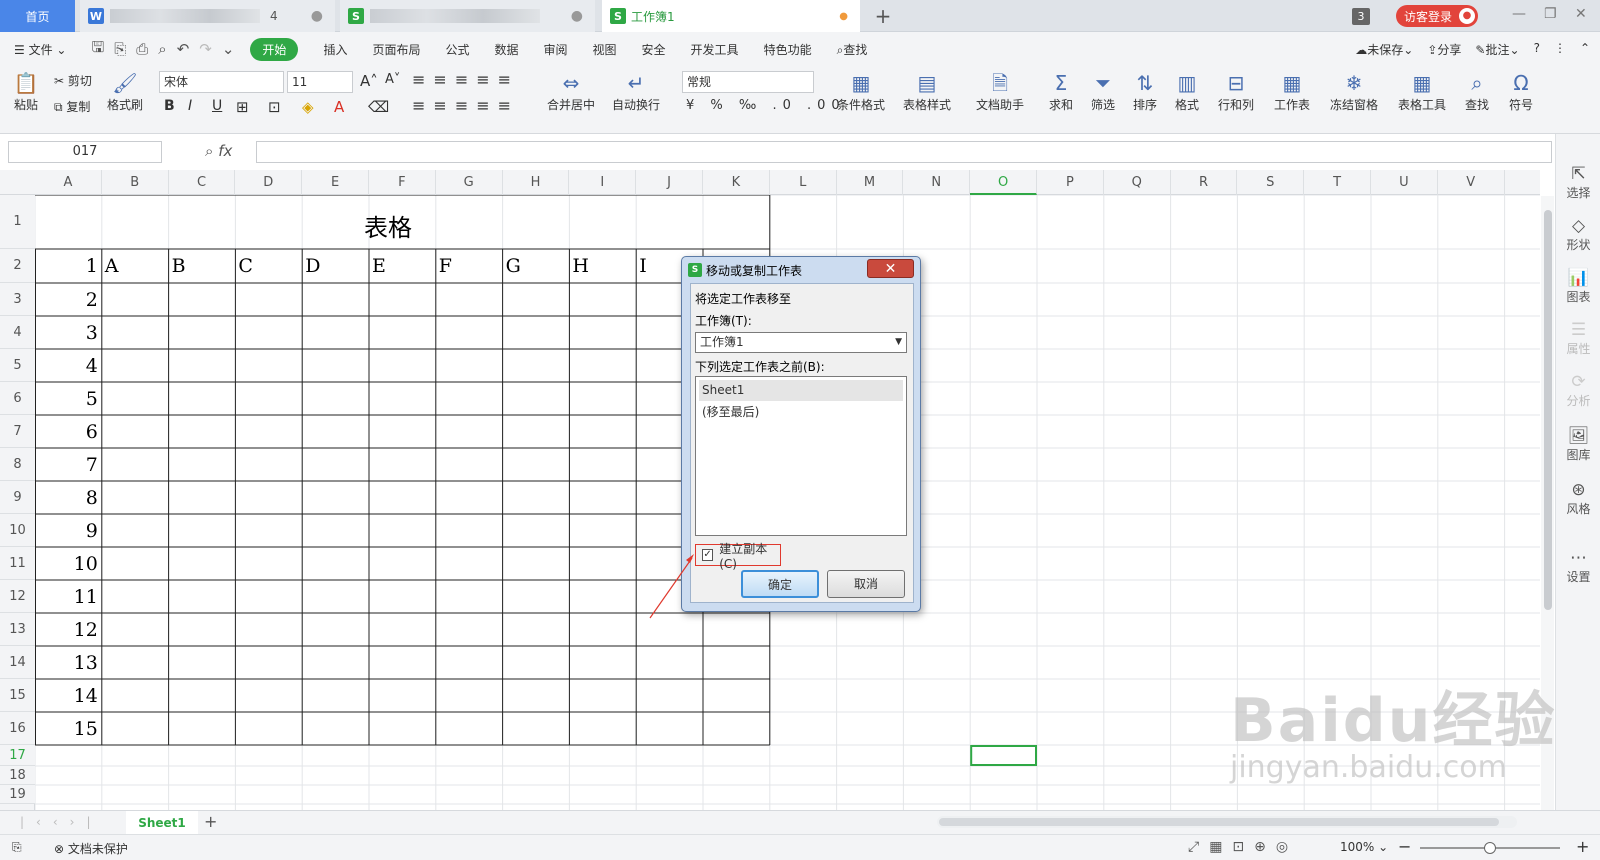  I want to click on table-style-button: ▤ 表格样式, so click(927, 91).